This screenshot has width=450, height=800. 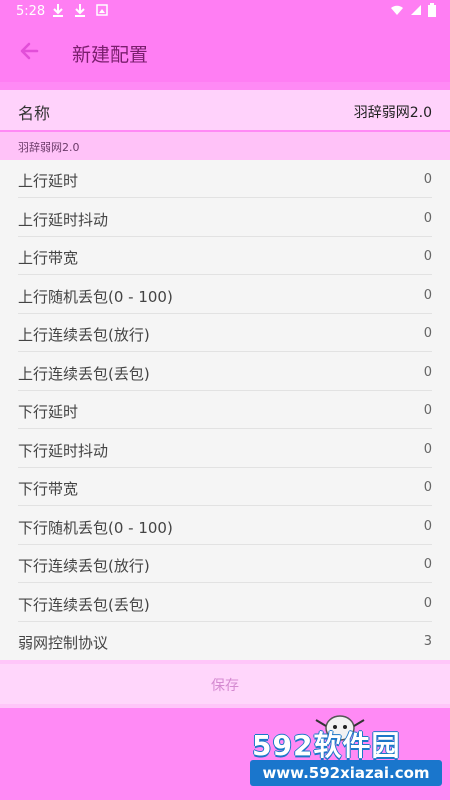 What do you see at coordinates (95, 296) in the screenshot?
I see `setting-label: 上行随机丢包(0 - 100)` at bounding box center [95, 296].